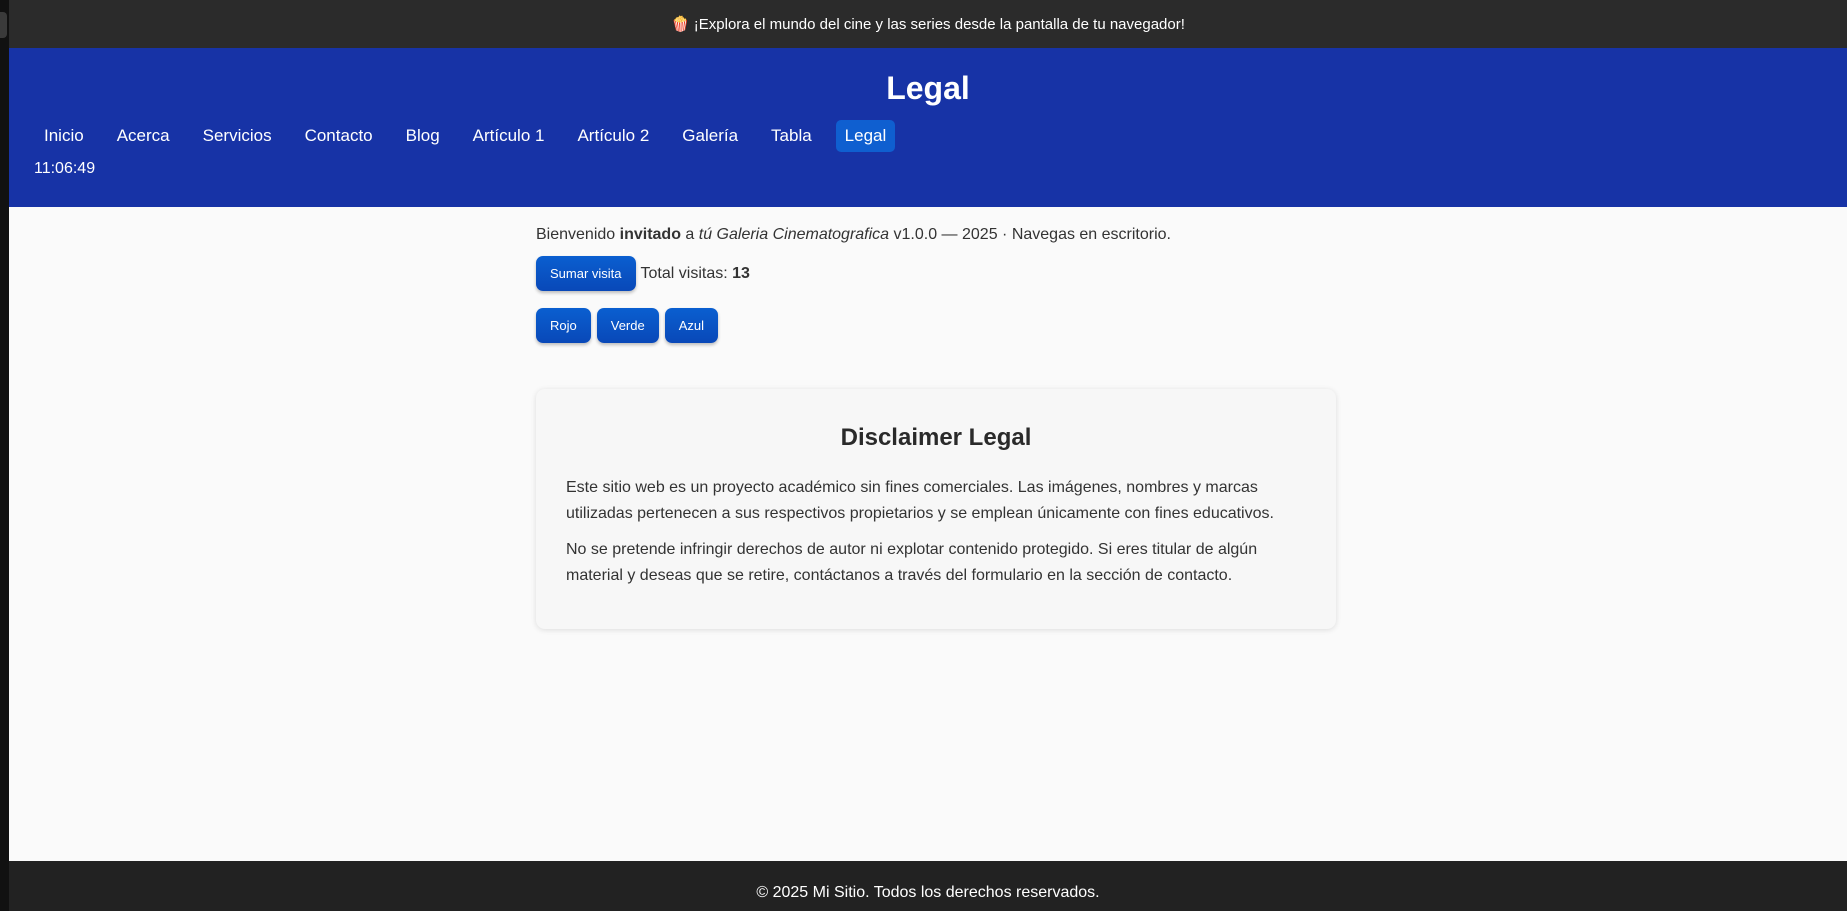 The height and width of the screenshot is (911, 1847). I want to click on red-button: Rojo, so click(563, 325).